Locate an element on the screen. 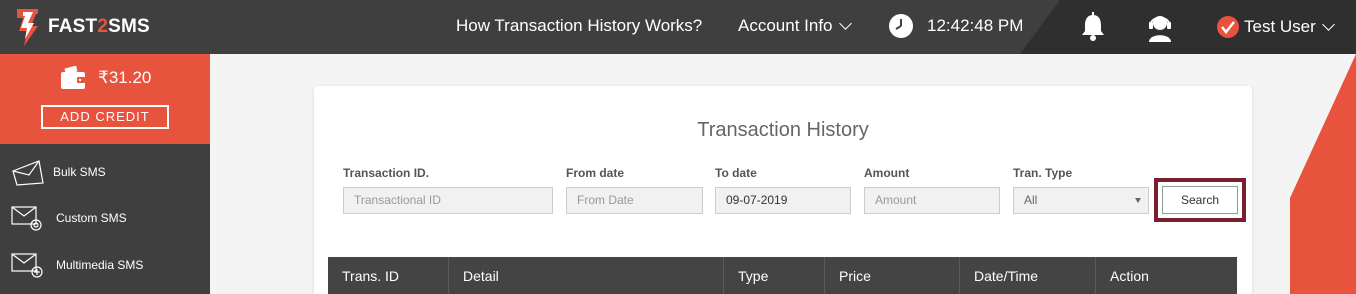 The height and width of the screenshot is (294, 1356). from-date-input: From Date is located at coordinates (634, 200).